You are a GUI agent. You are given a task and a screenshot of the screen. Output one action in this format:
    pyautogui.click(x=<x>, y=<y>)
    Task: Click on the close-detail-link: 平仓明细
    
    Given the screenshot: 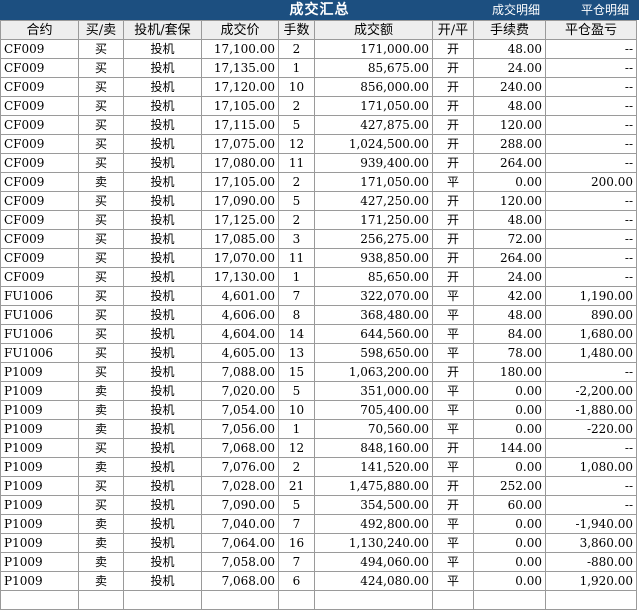 What is the action you would take?
    pyautogui.click(x=605, y=10)
    